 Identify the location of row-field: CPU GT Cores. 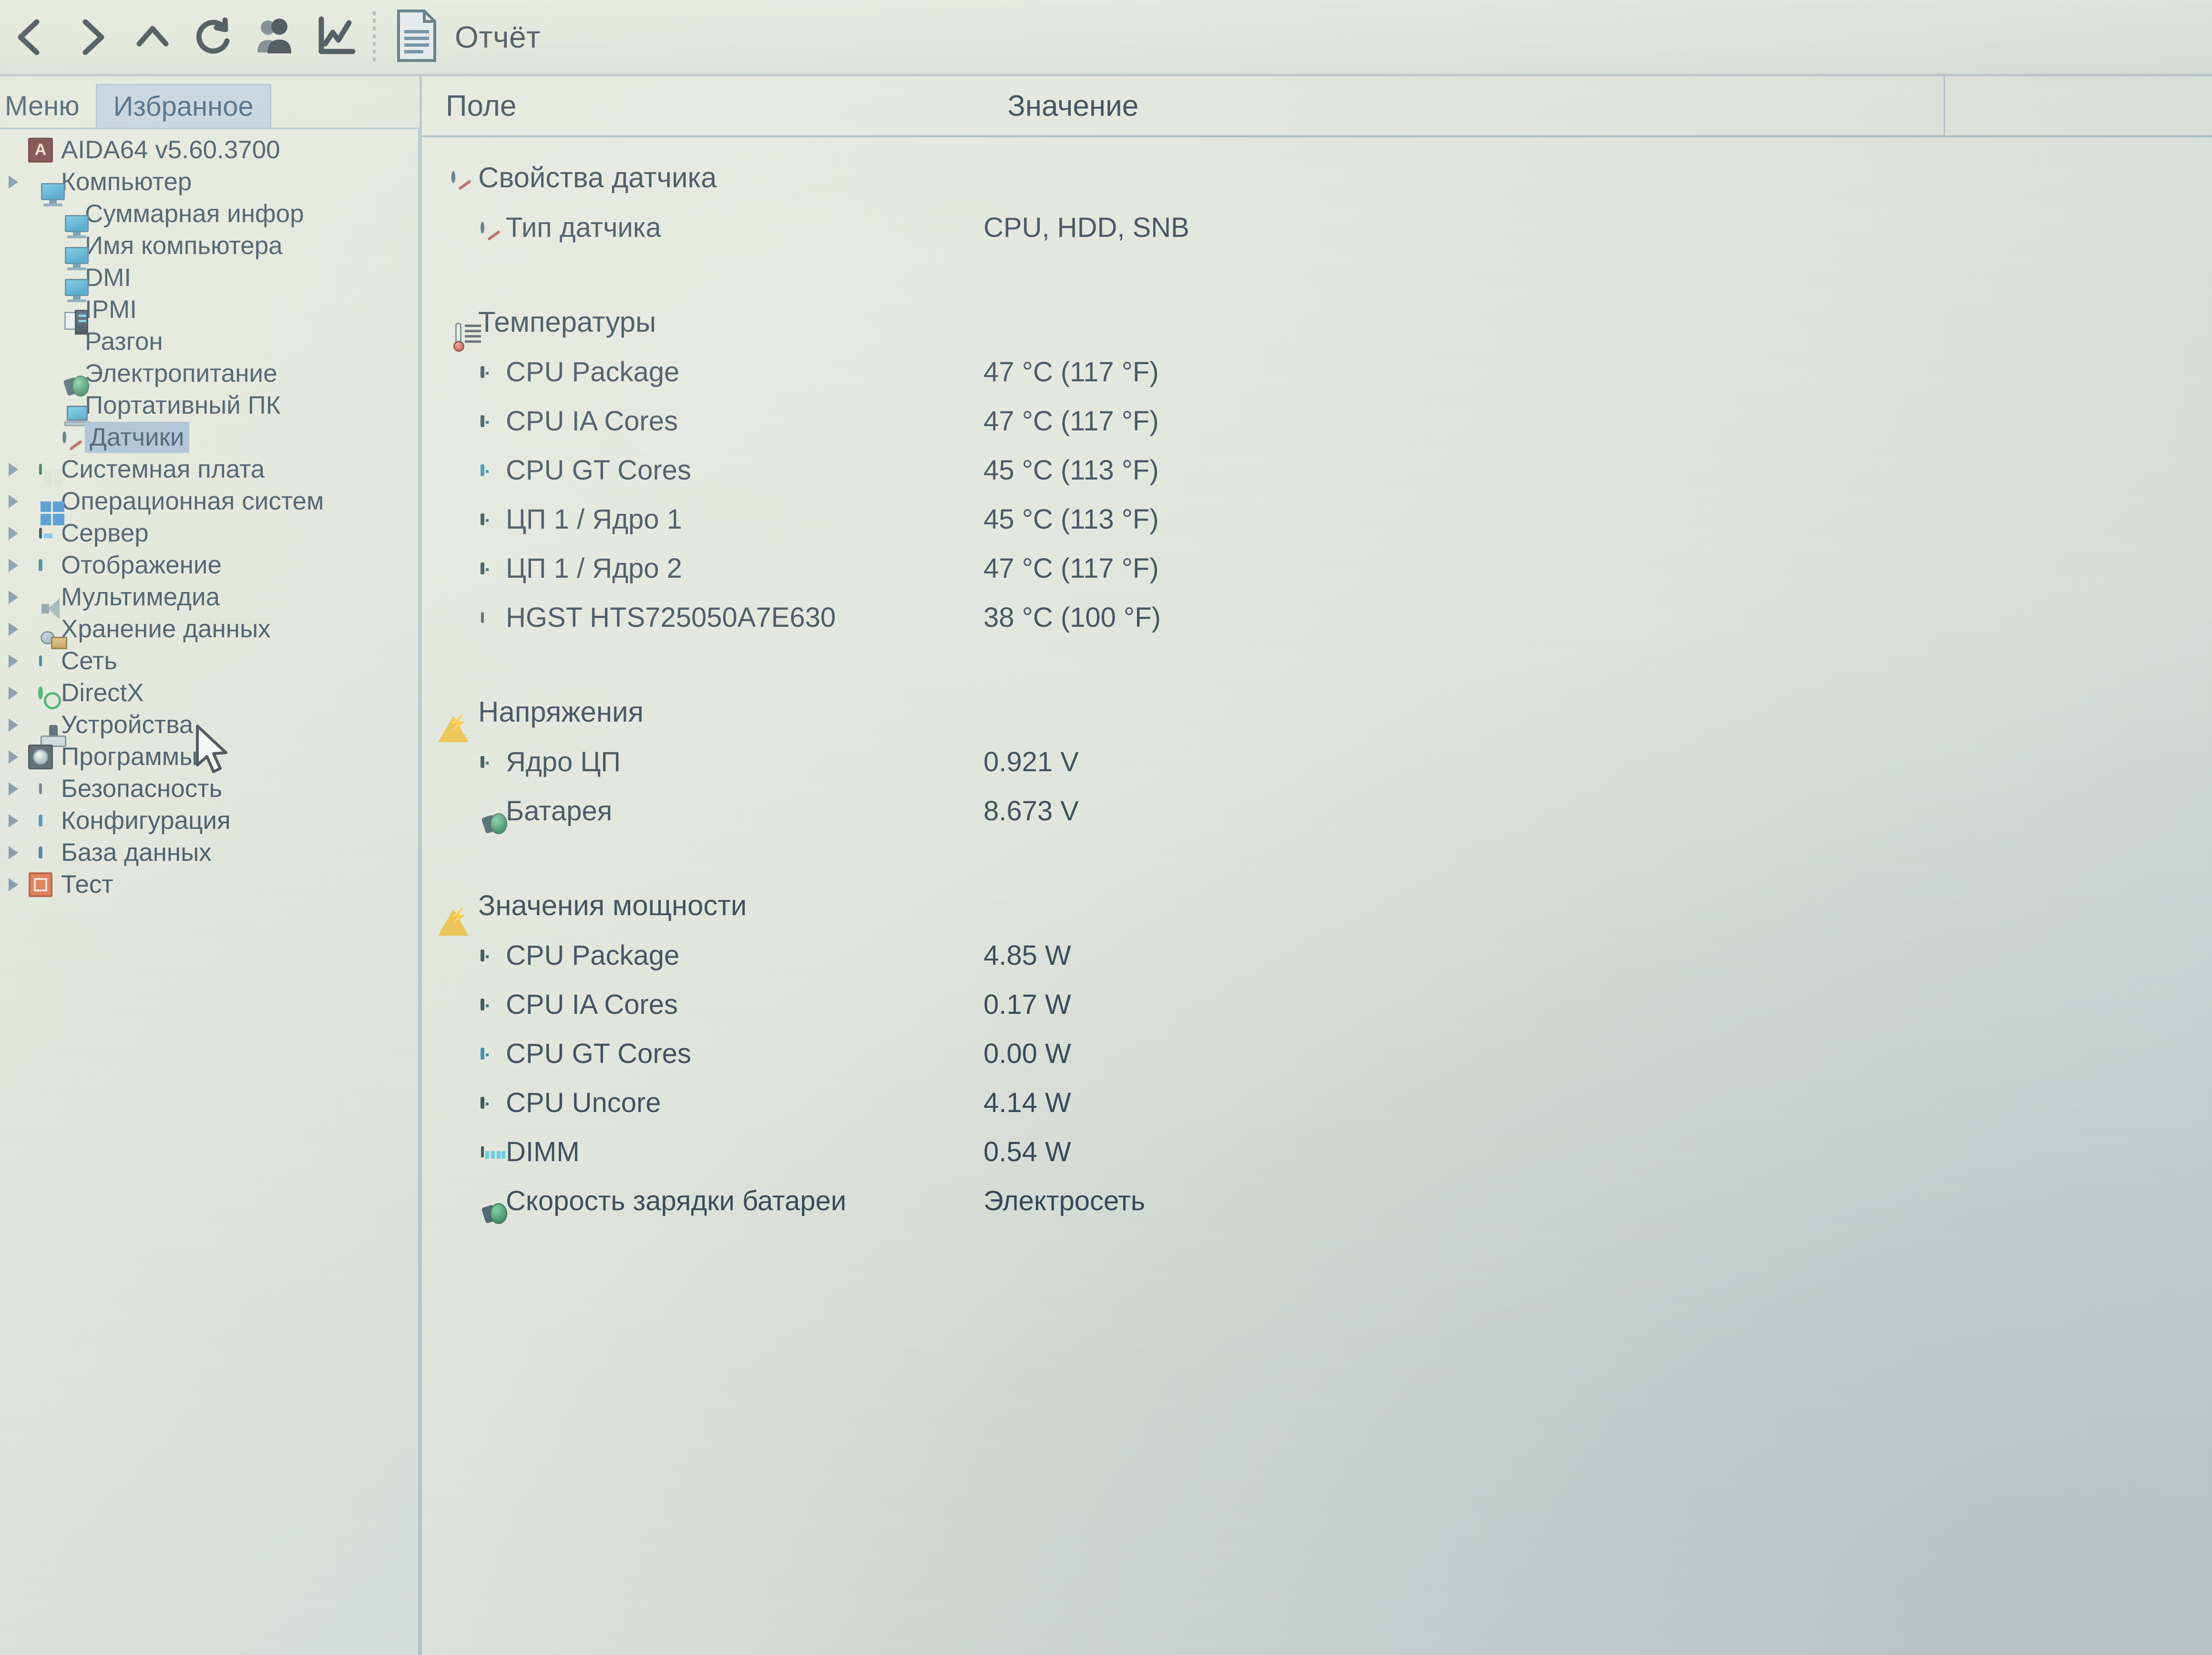
(598, 470).